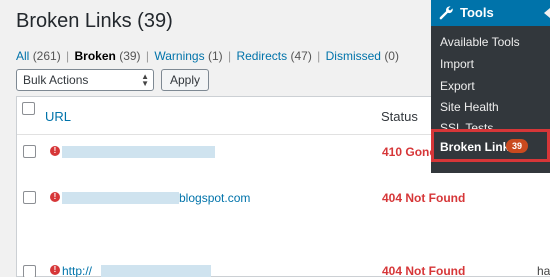 Image resolution: width=550 pixels, height=277 pixels. Describe the element at coordinates (22, 56) in the screenshot. I see `filter-all: All` at that location.